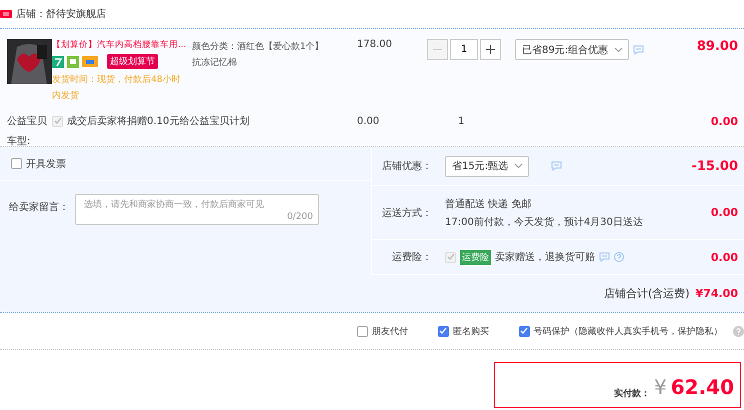 The height and width of the screenshot is (410, 744). I want to click on decrease-button, so click(437, 49).